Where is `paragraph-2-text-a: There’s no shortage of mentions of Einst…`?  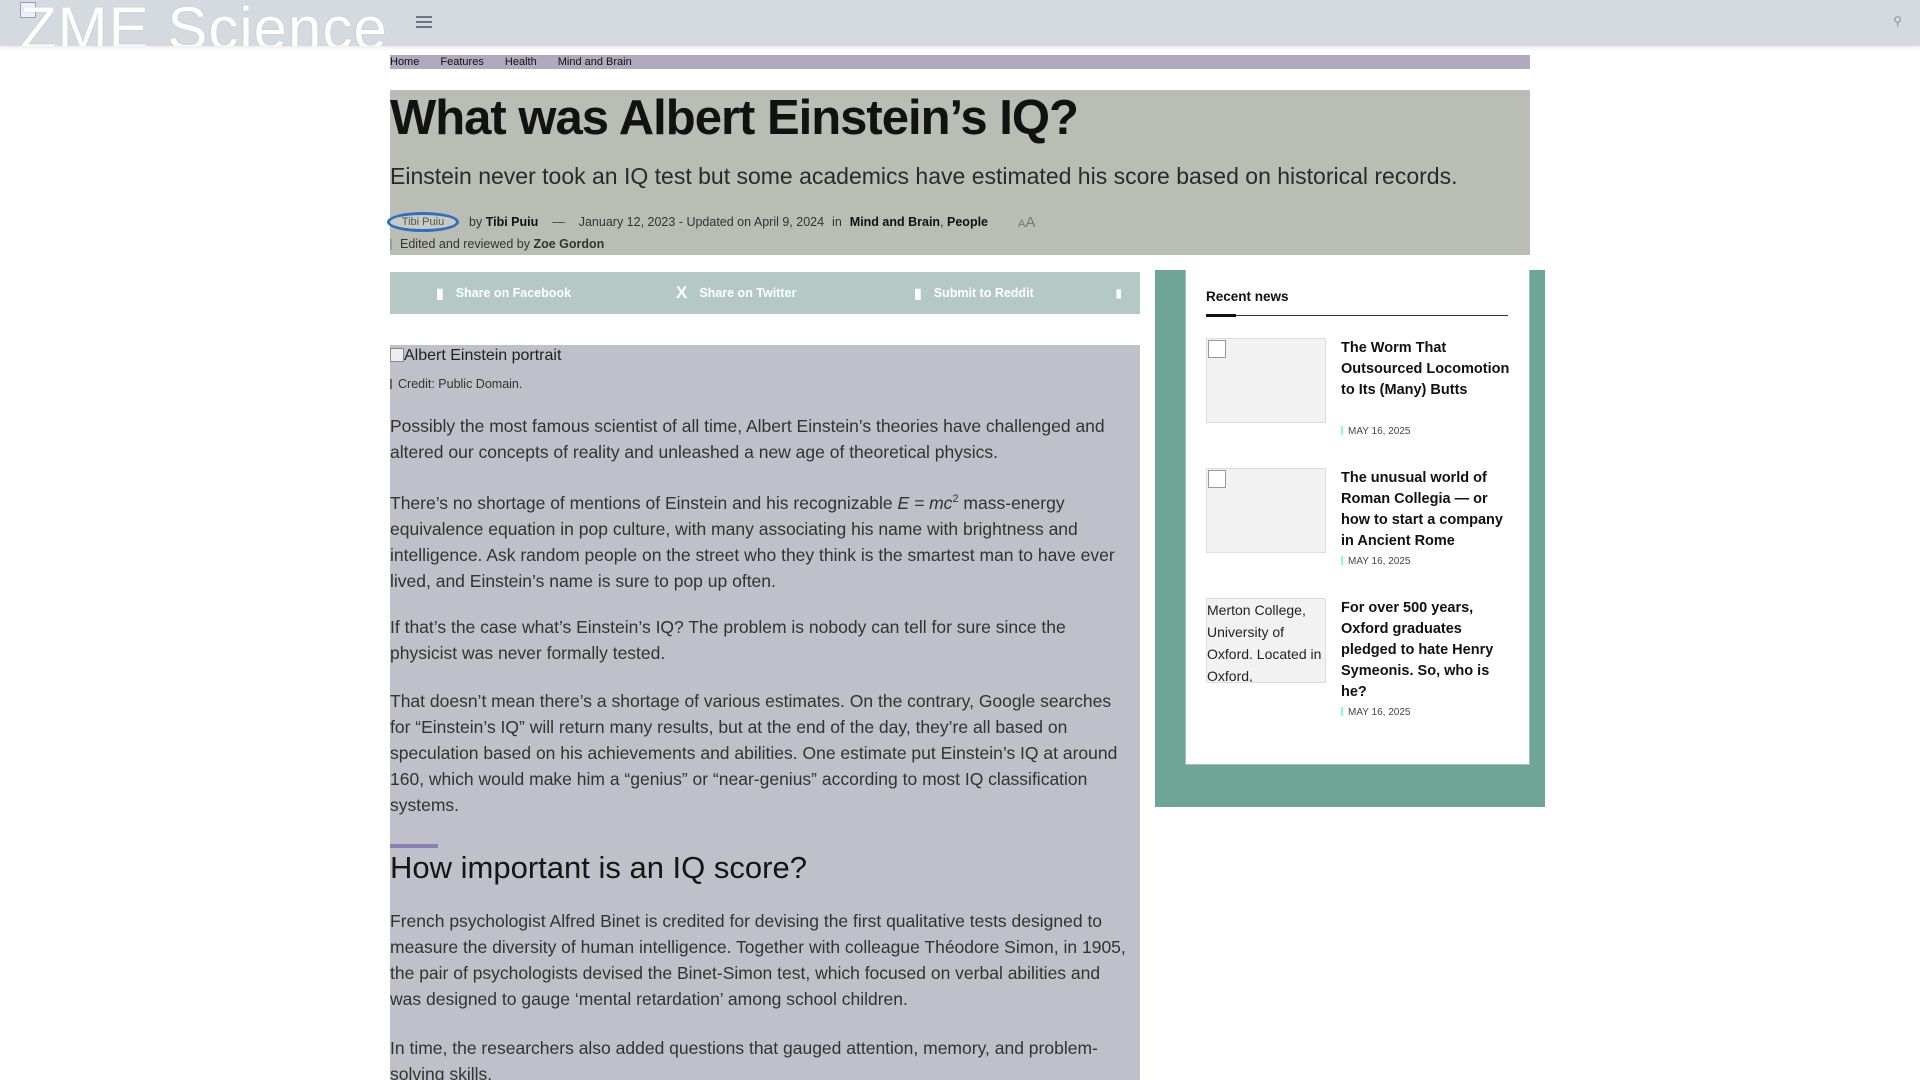
paragraph-2-text-a: There’s no shortage of mentions of Einst… is located at coordinates (644, 502).